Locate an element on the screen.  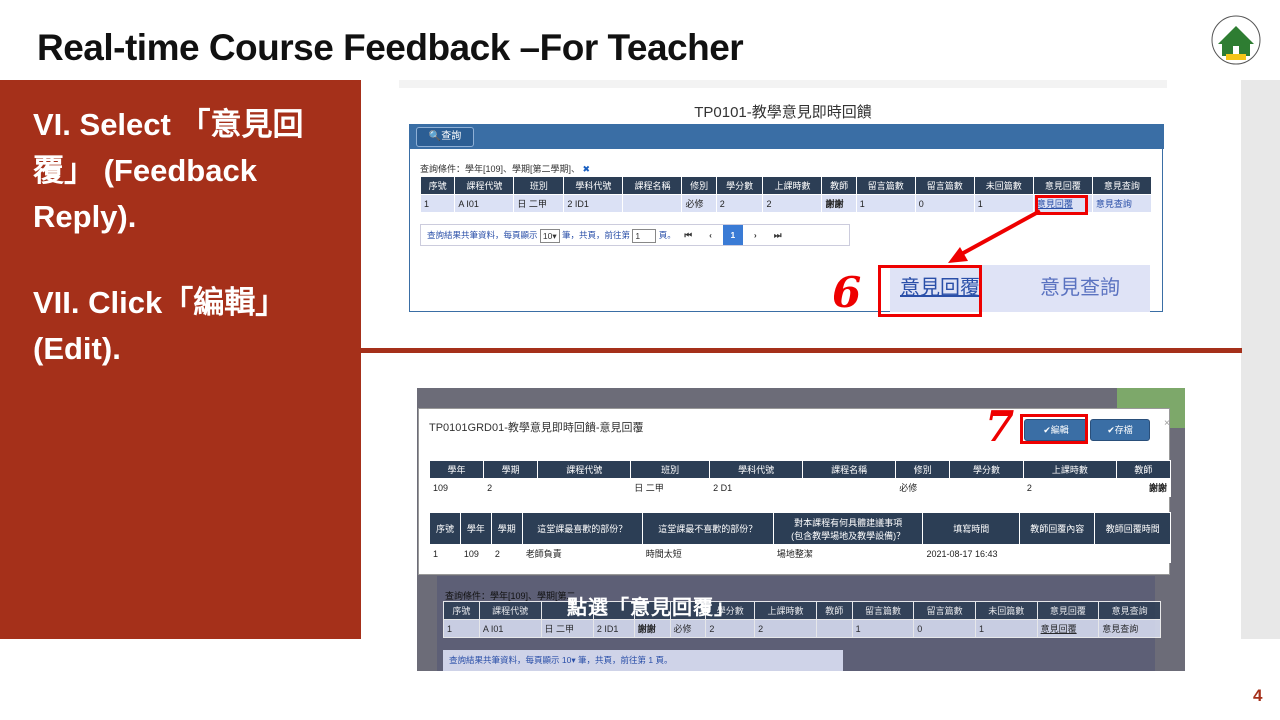
system-title: TP0101-教學意見即時回饋 is located at coordinates (783, 112).